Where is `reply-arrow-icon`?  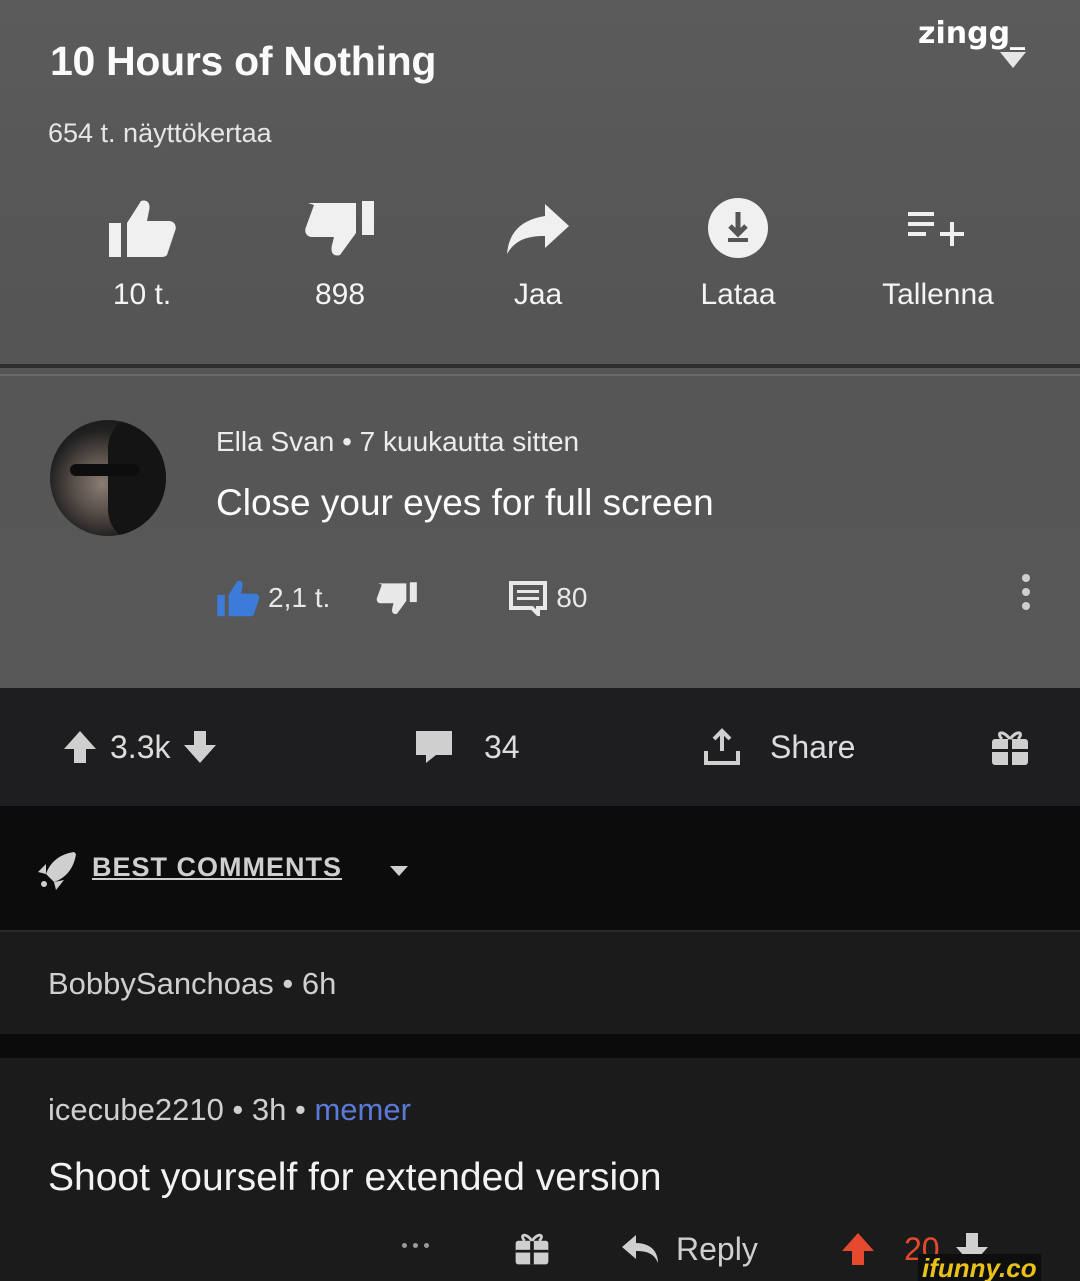
reply-arrow-icon is located at coordinates (640, 1249).